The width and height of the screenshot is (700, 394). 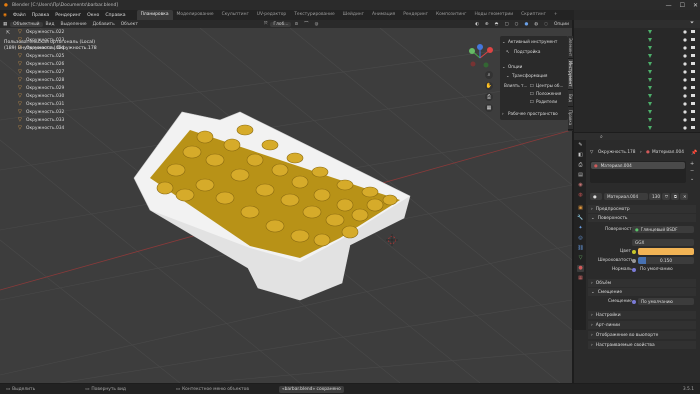 I want to click on navigation-gizmo, so click(x=480, y=58).